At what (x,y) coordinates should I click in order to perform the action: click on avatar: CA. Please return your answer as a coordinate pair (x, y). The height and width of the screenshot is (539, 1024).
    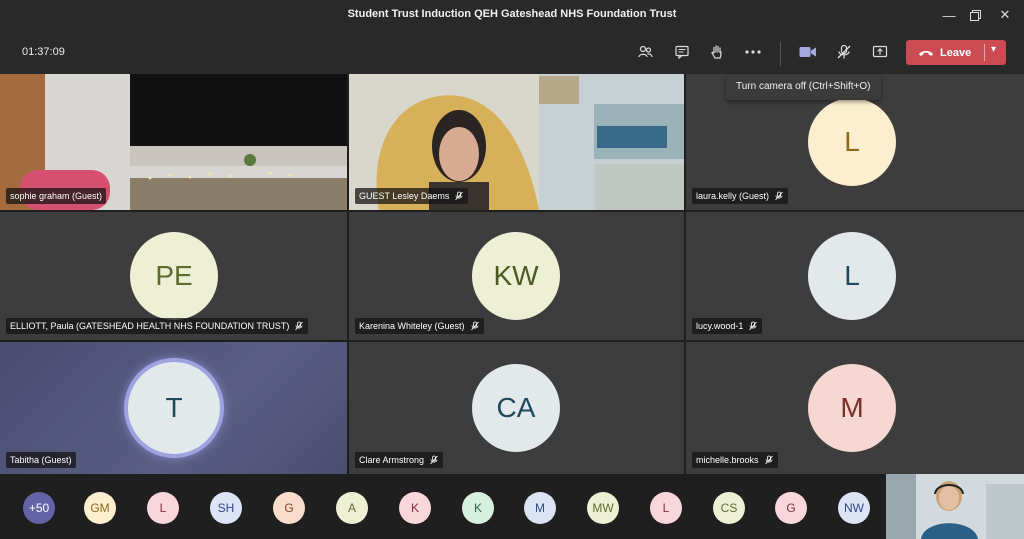
    Looking at the image, I should click on (516, 408).